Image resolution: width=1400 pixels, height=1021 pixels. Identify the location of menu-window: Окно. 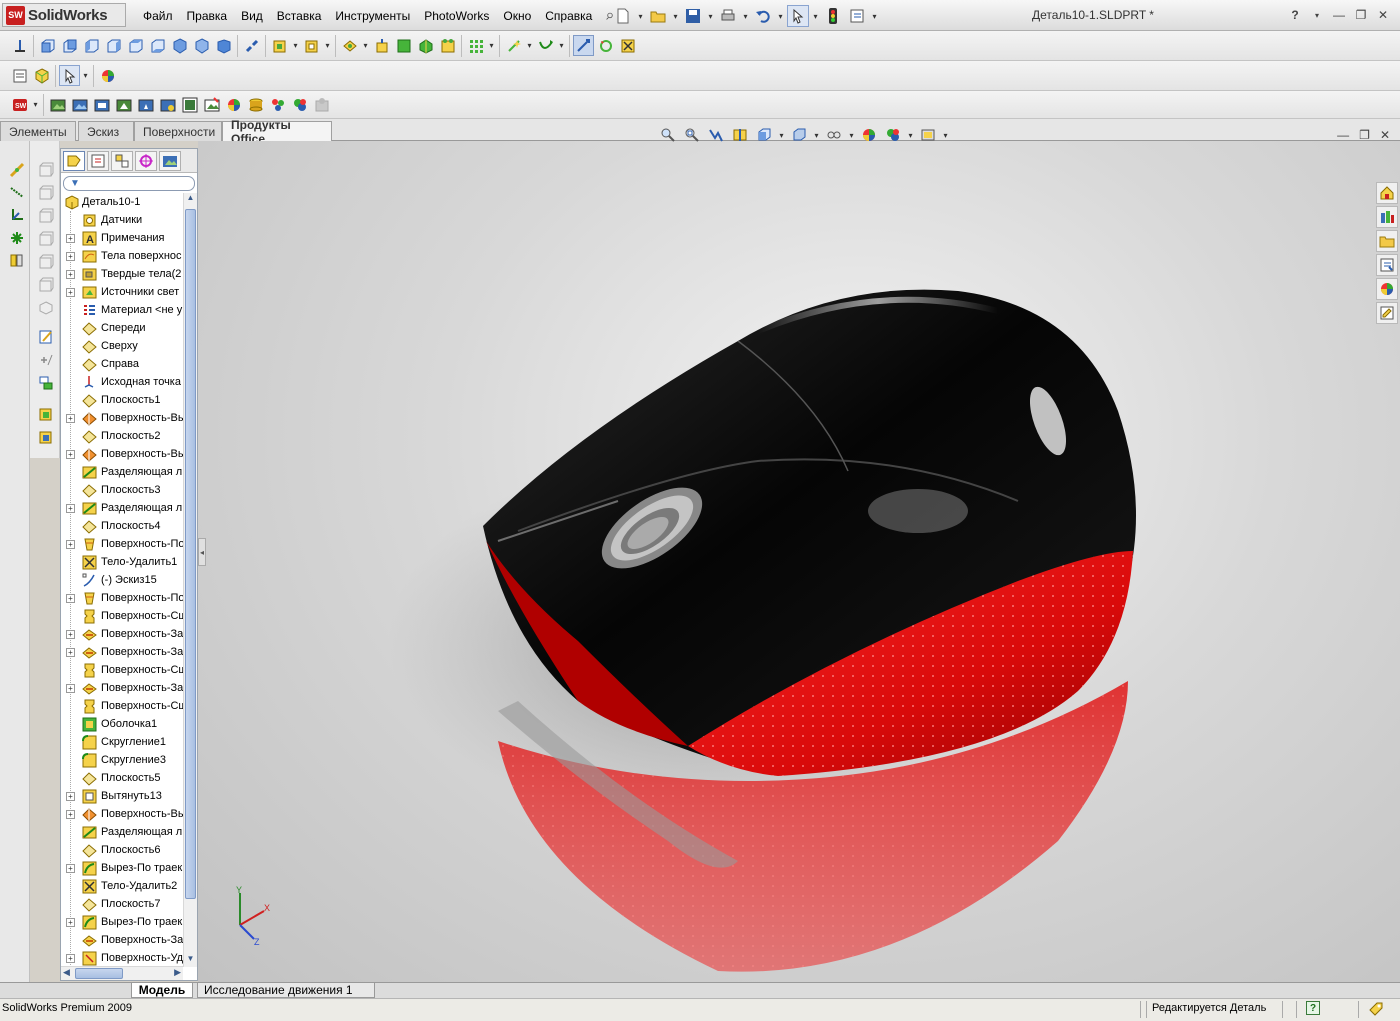
(517, 16).